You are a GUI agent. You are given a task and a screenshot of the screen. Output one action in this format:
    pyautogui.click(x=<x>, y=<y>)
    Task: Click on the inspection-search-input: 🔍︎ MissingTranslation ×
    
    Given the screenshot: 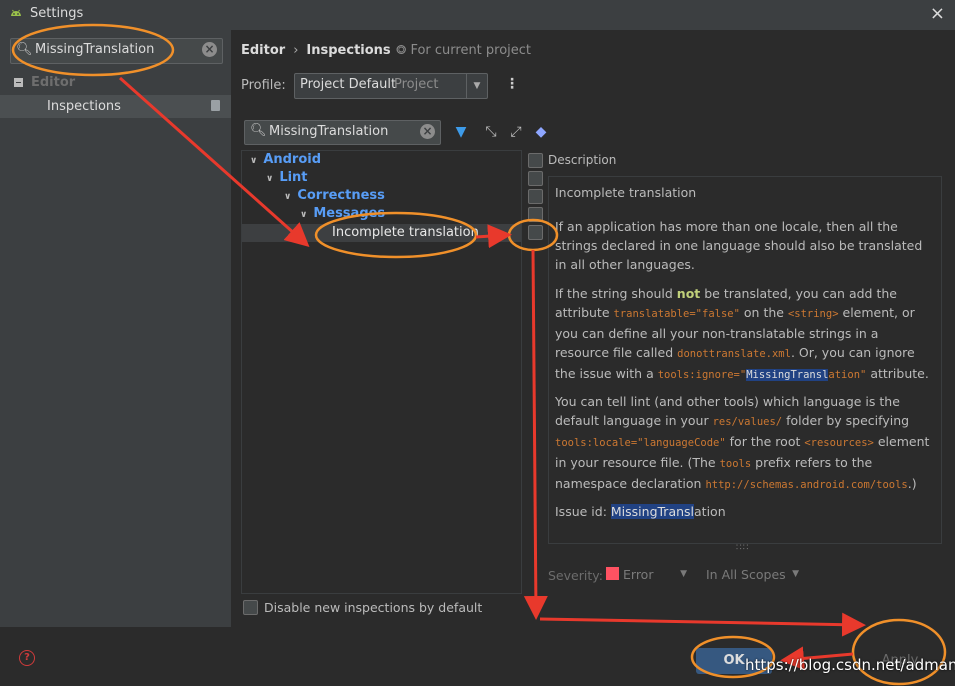 What is the action you would take?
    pyautogui.click(x=342, y=132)
    